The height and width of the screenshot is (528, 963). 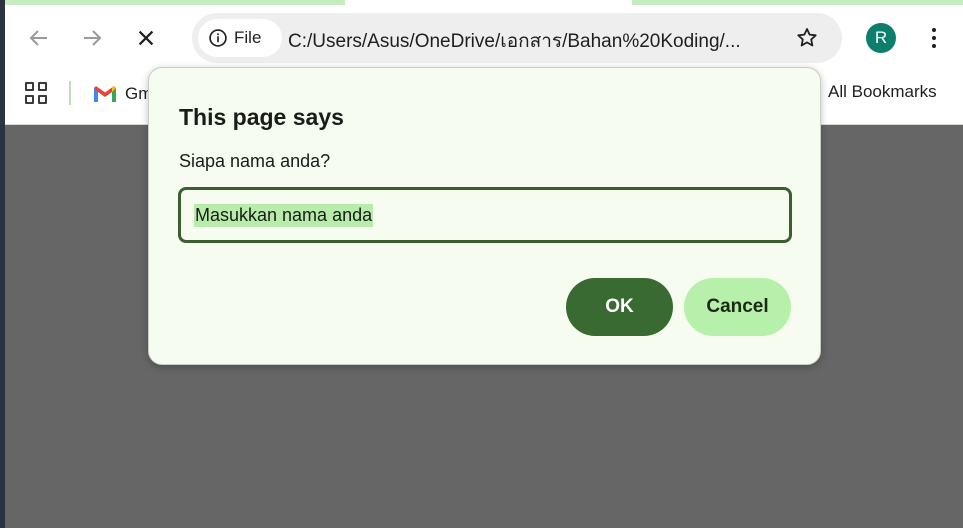 I want to click on site-info-chip: File, so click(x=240, y=38).